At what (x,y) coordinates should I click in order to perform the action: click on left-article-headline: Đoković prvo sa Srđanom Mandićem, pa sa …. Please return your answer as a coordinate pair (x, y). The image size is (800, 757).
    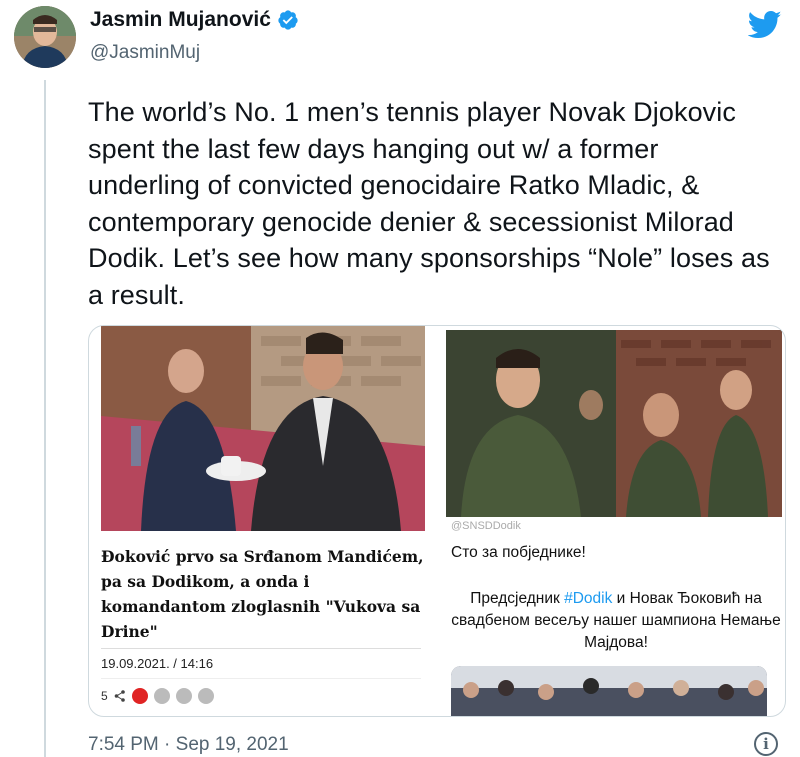
    Looking at the image, I should click on (265, 594).